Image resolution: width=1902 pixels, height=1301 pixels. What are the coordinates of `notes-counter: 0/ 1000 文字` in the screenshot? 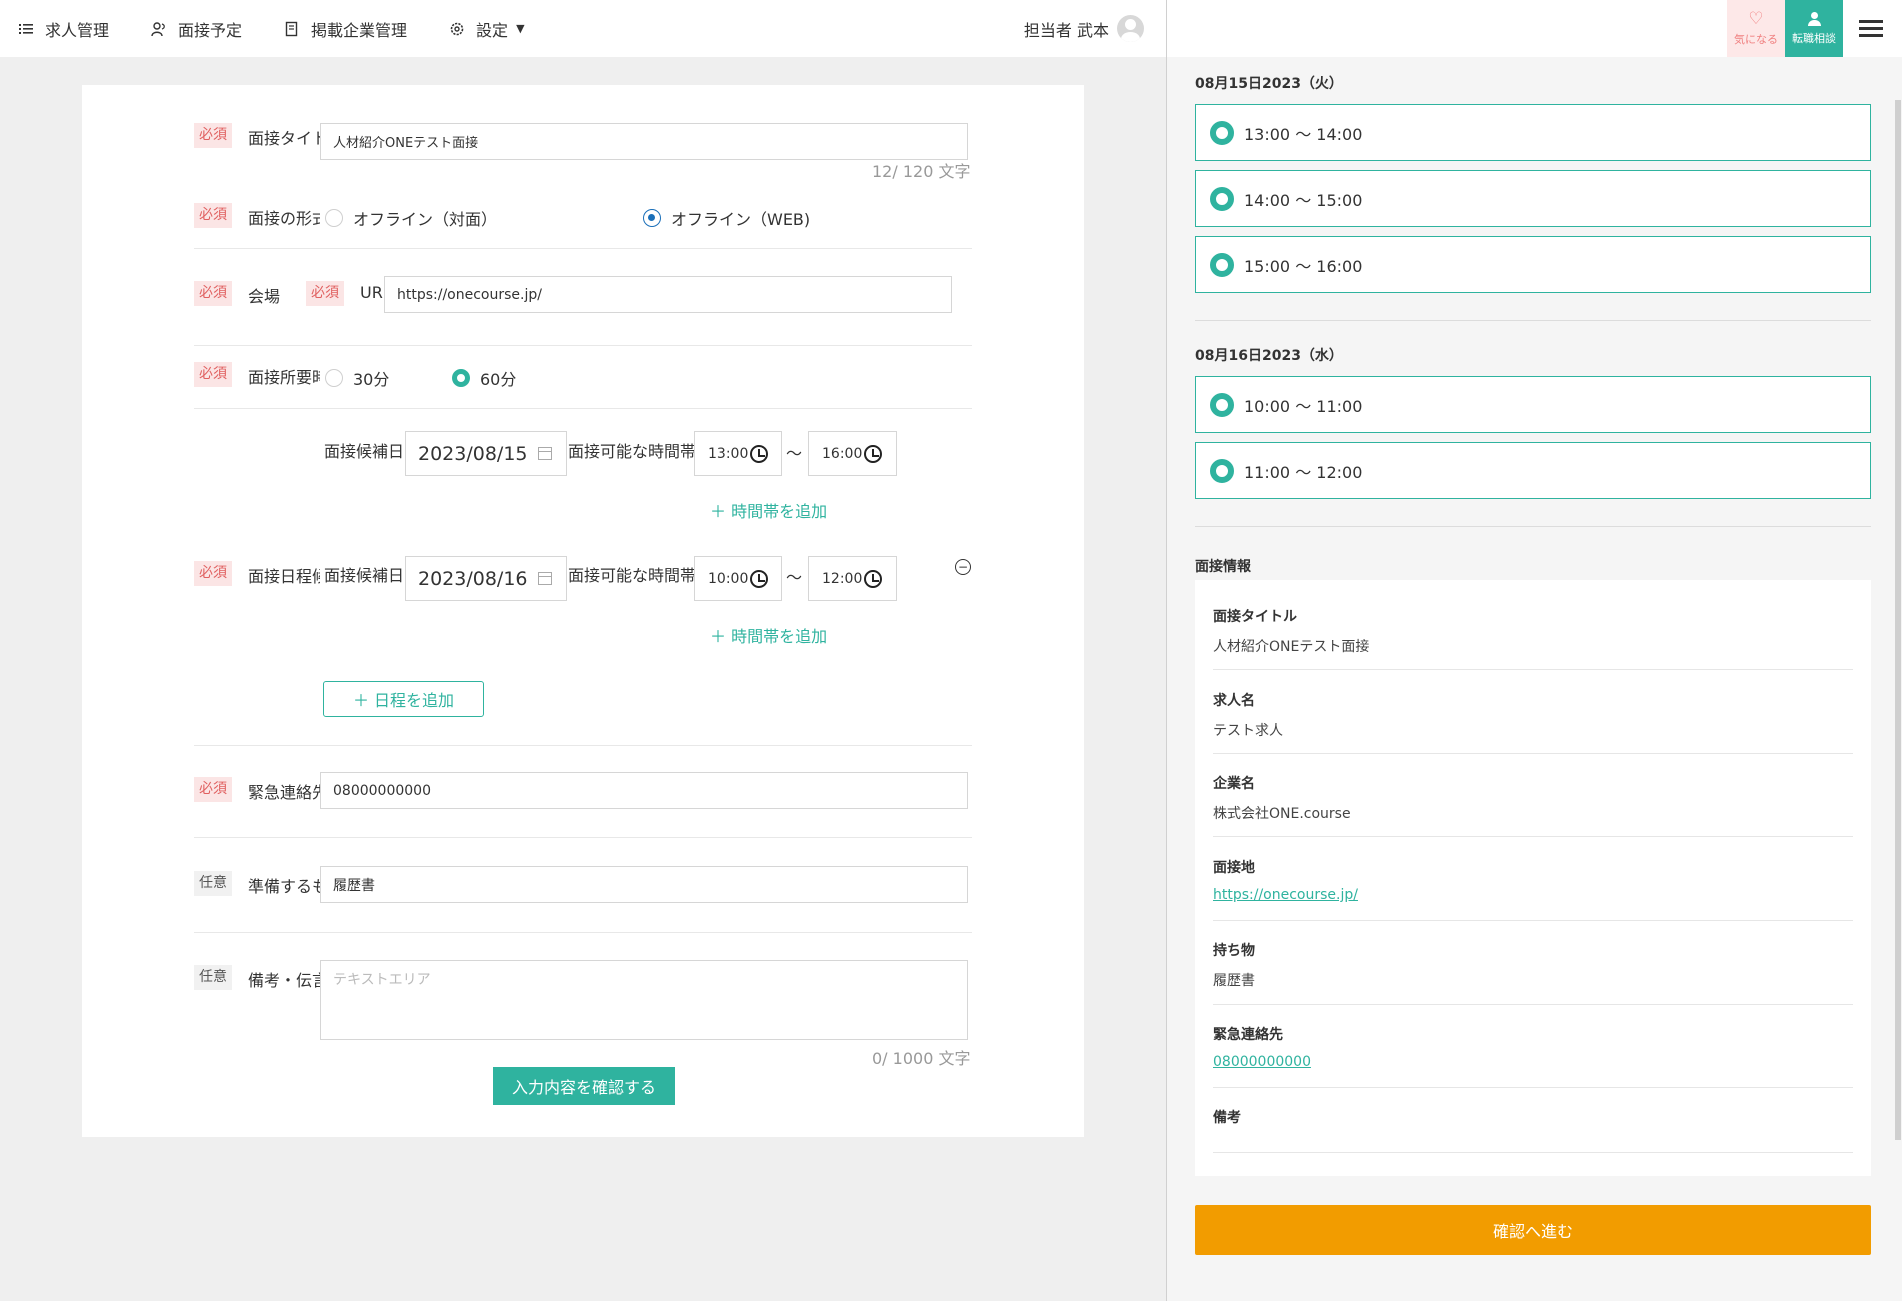 It's located at (921, 1058).